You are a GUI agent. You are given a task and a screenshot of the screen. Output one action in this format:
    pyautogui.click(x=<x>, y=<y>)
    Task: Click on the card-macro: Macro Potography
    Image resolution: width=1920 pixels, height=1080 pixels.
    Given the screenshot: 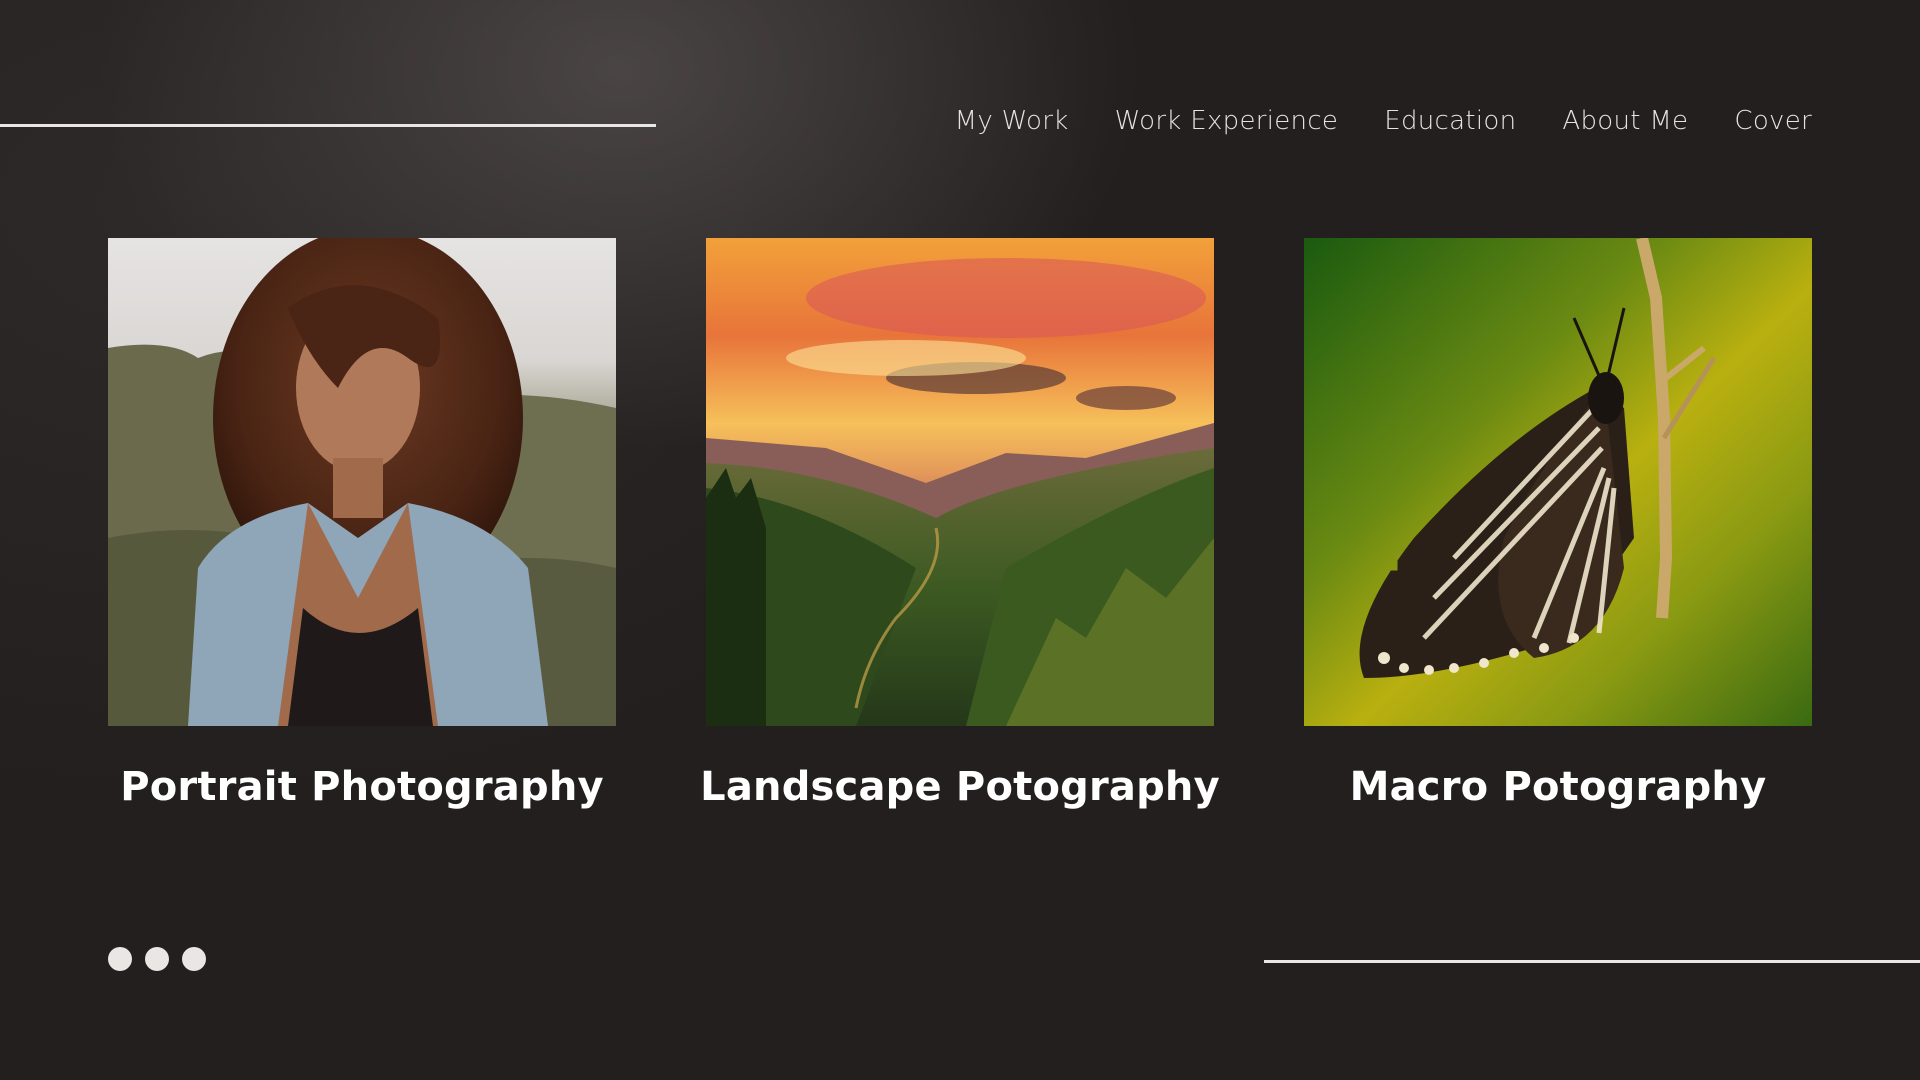 What is the action you would take?
    pyautogui.click(x=1558, y=524)
    